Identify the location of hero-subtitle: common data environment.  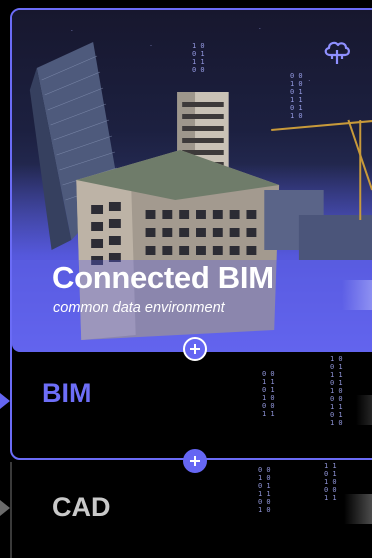
(139, 308).